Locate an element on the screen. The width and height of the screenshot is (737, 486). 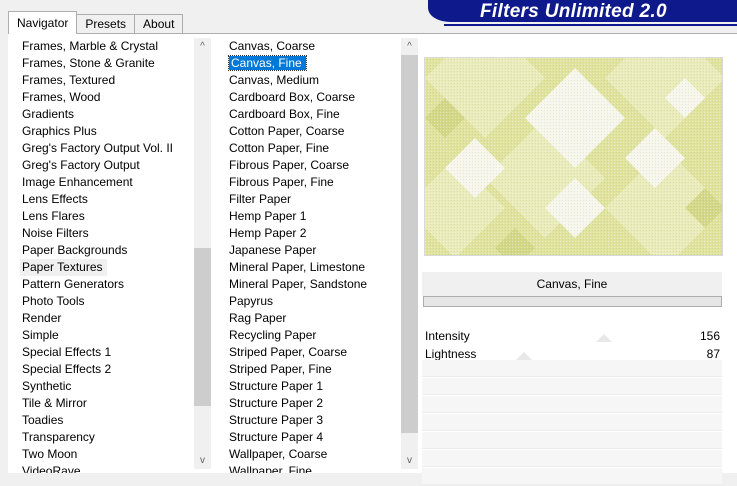
category-item: Special Effects 1 is located at coordinates (107, 352).